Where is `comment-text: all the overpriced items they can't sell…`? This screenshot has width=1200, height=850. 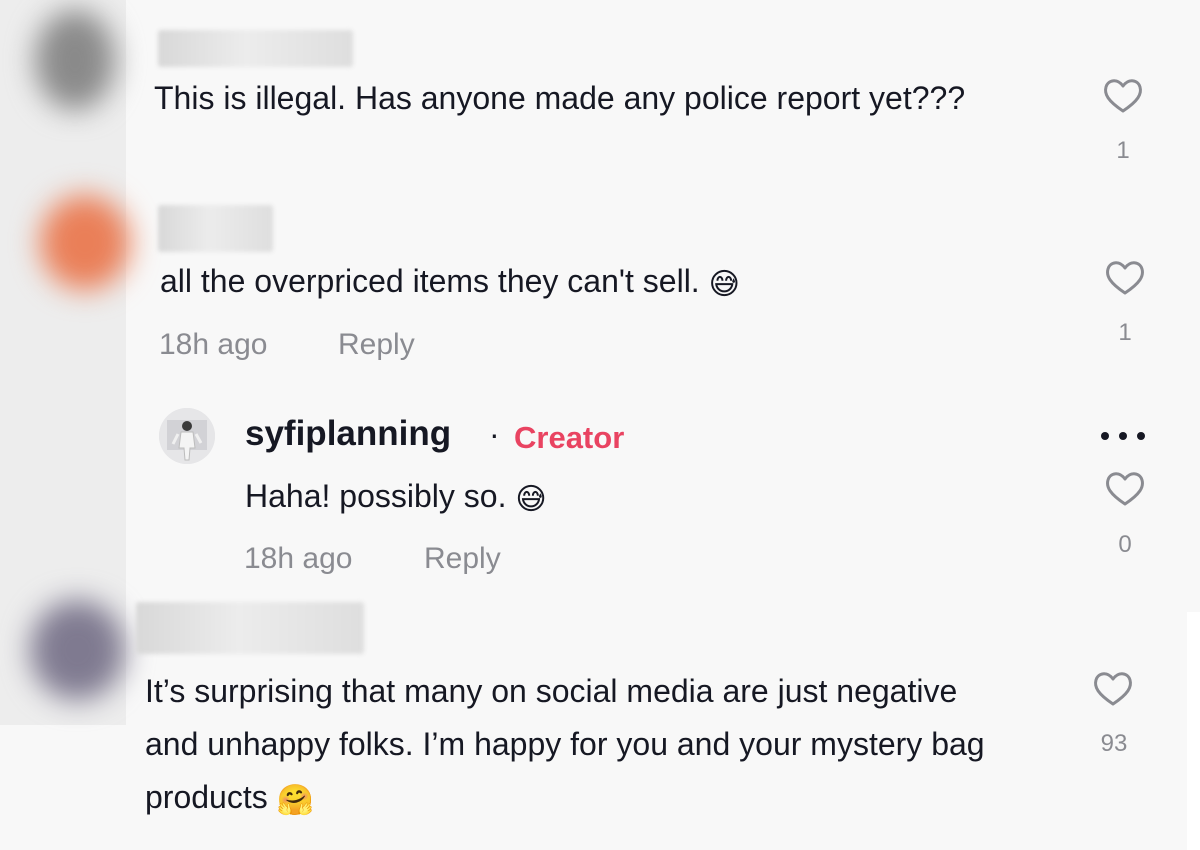 comment-text: all the overpriced items they can't sell… is located at coordinates (610, 283).